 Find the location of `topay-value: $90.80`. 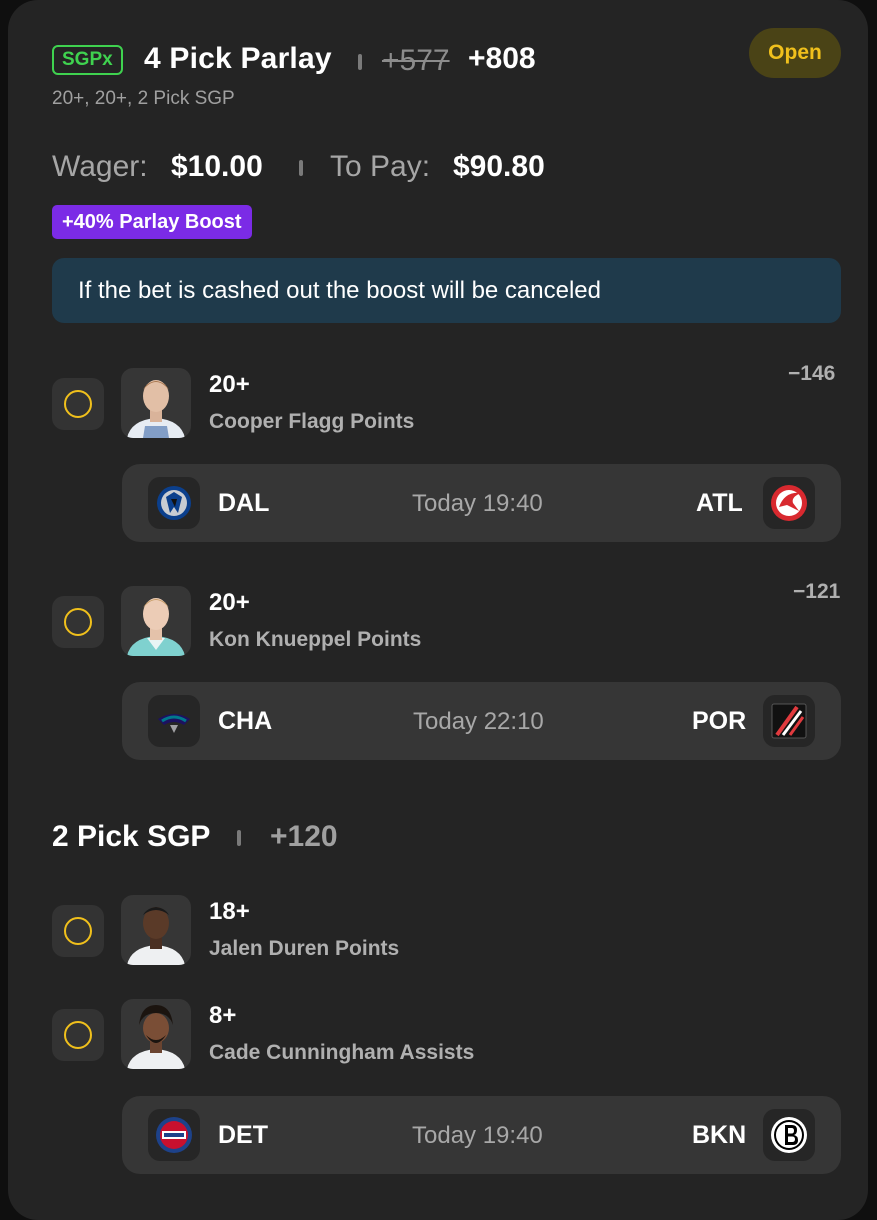

topay-value: $90.80 is located at coordinates (499, 166).